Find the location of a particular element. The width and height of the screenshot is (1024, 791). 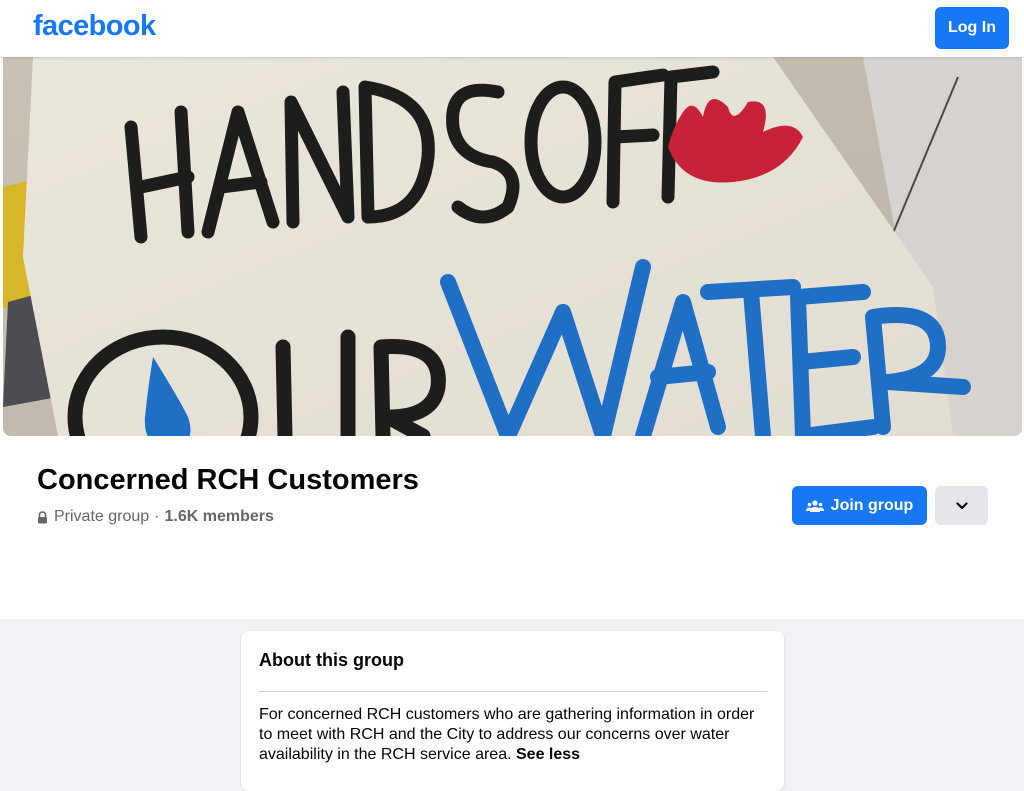

more-options-button is located at coordinates (961, 505).